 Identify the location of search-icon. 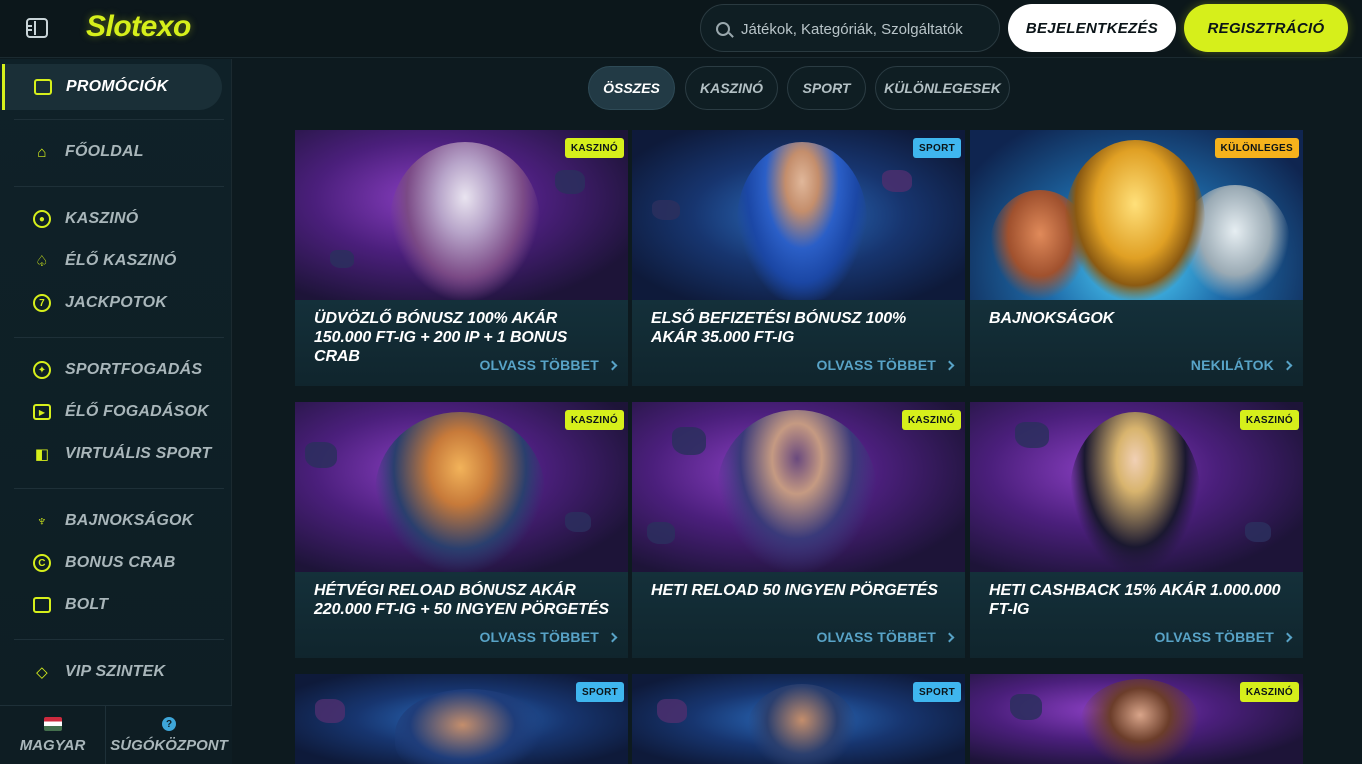
(723, 29).